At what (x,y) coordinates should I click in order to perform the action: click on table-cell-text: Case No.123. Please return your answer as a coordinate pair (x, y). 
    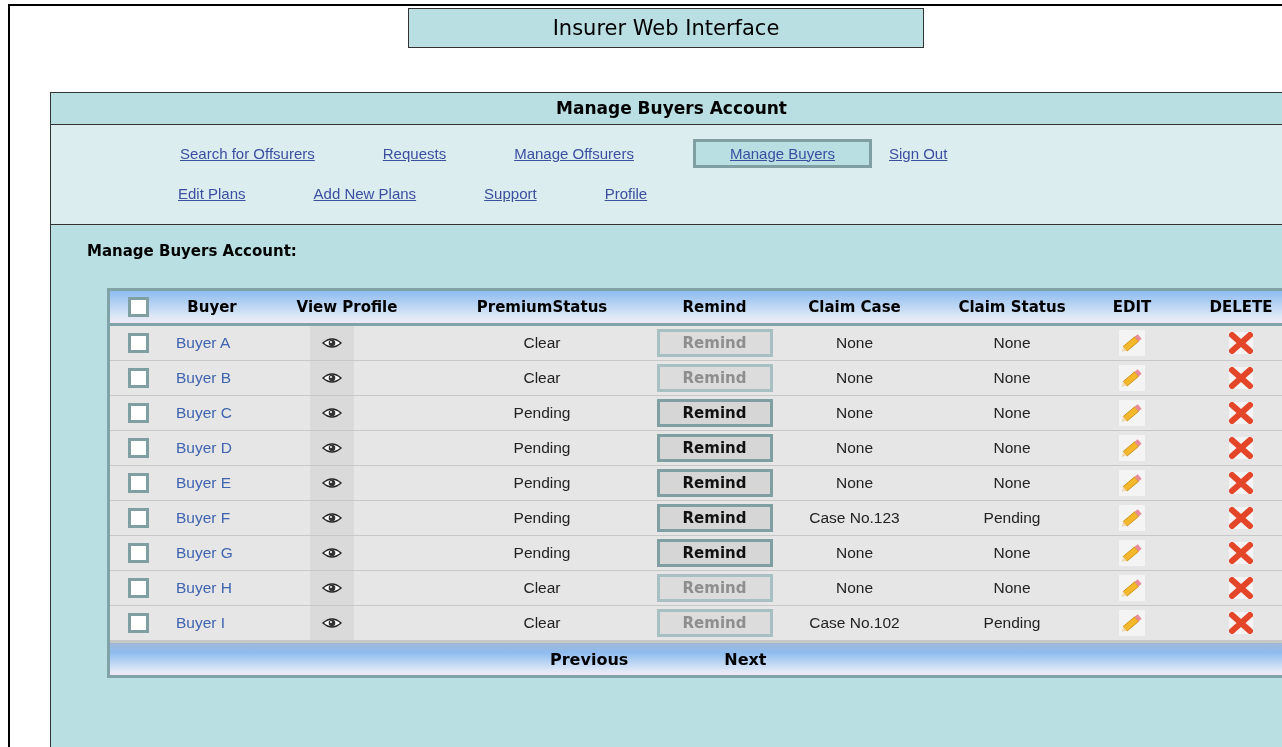
    Looking at the image, I should click on (854, 518).